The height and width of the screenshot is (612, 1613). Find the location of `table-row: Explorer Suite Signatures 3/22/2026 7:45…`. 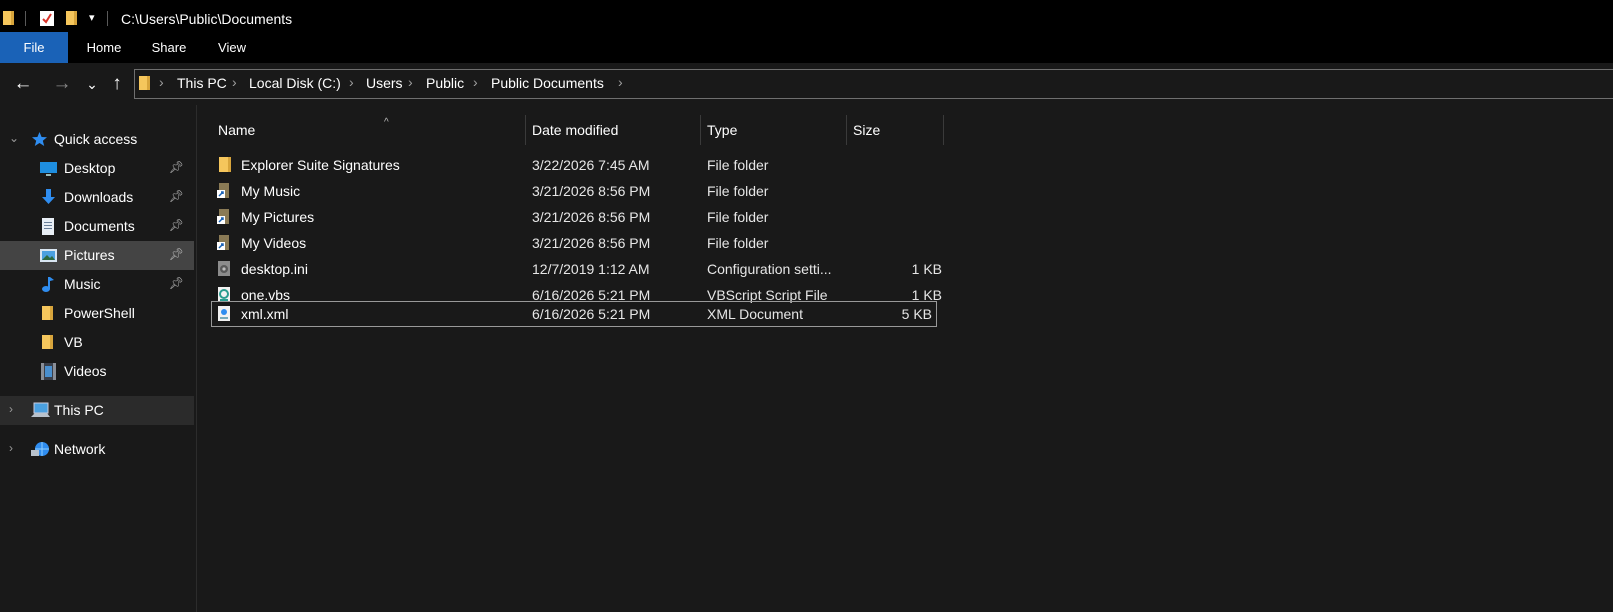

table-row: Explorer Suite Signatures 3/22/2026 7:45… is located at coordinates (581, 165).